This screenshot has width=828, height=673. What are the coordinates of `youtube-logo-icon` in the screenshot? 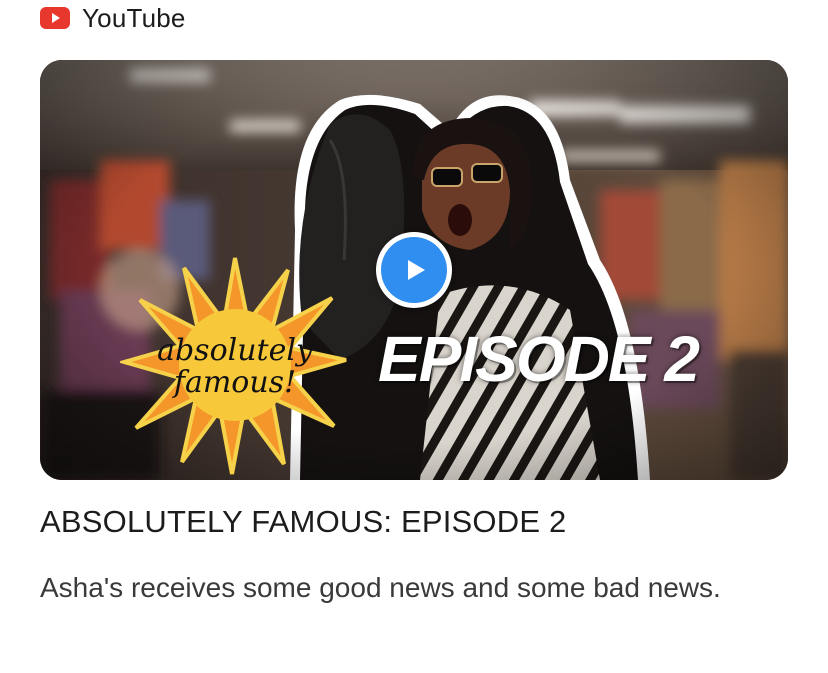 It's located at (55, 18).